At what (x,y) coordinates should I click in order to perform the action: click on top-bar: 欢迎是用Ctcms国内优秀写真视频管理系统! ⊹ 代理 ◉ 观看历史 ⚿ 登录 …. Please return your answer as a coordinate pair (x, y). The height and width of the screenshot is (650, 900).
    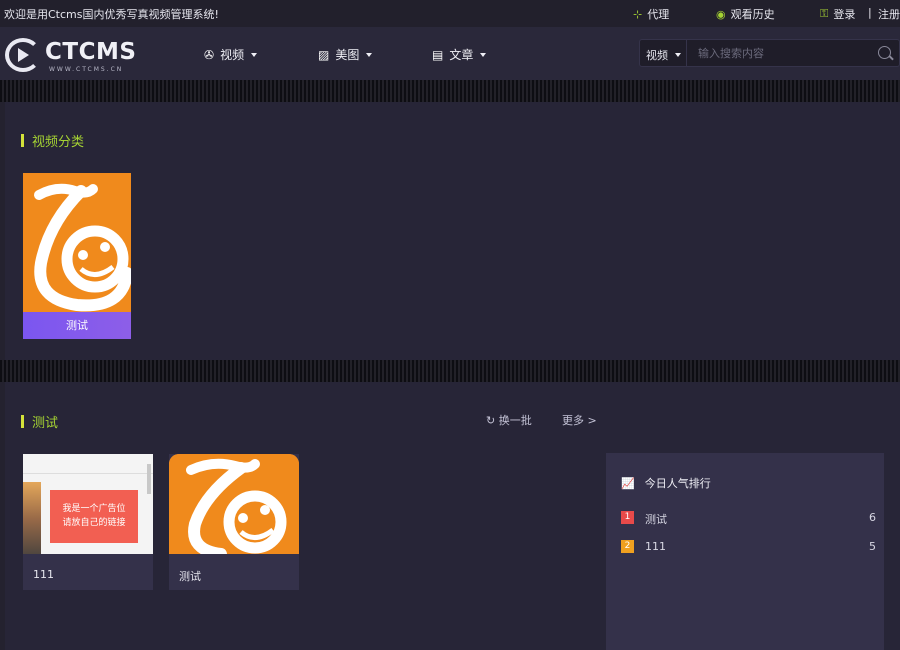
    Looking at the image, I should click on (450, 13).